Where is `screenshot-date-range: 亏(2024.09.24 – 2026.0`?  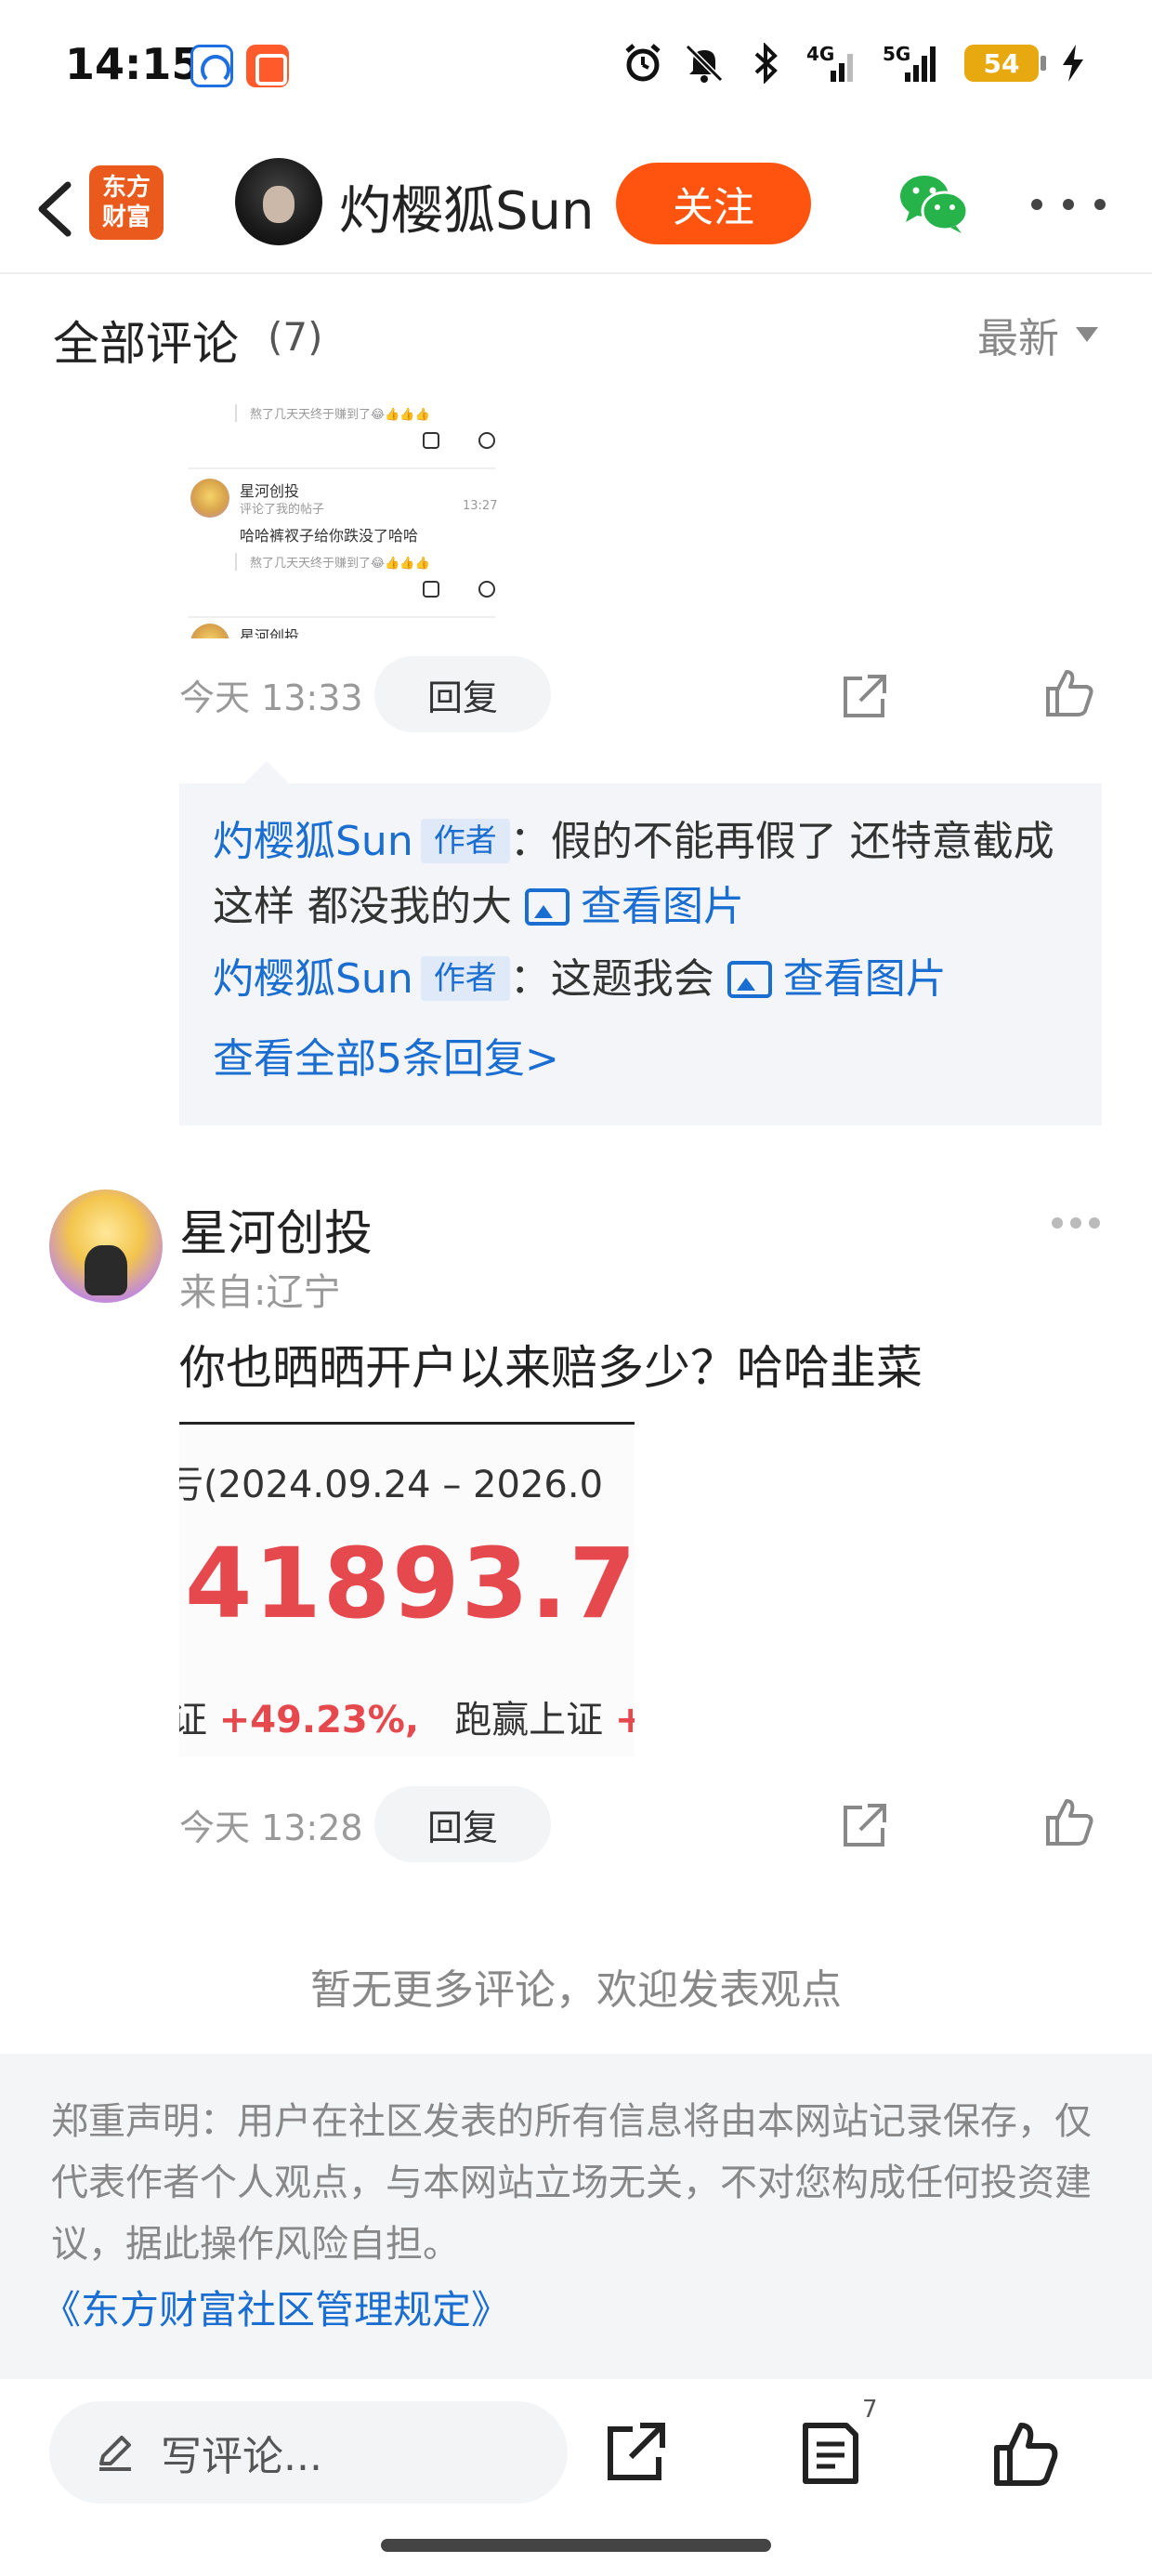 screenshot-date-range: 亏(2024.09.24 – 2026.0 is located at coordinates (391, 1485).